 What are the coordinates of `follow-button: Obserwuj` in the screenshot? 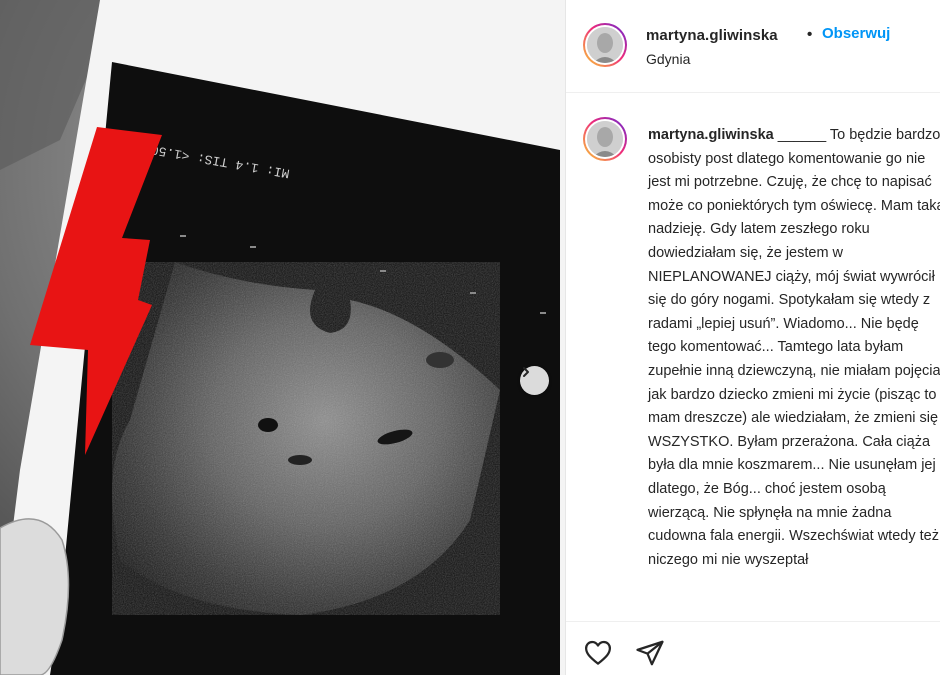 It's located at (856, 33).